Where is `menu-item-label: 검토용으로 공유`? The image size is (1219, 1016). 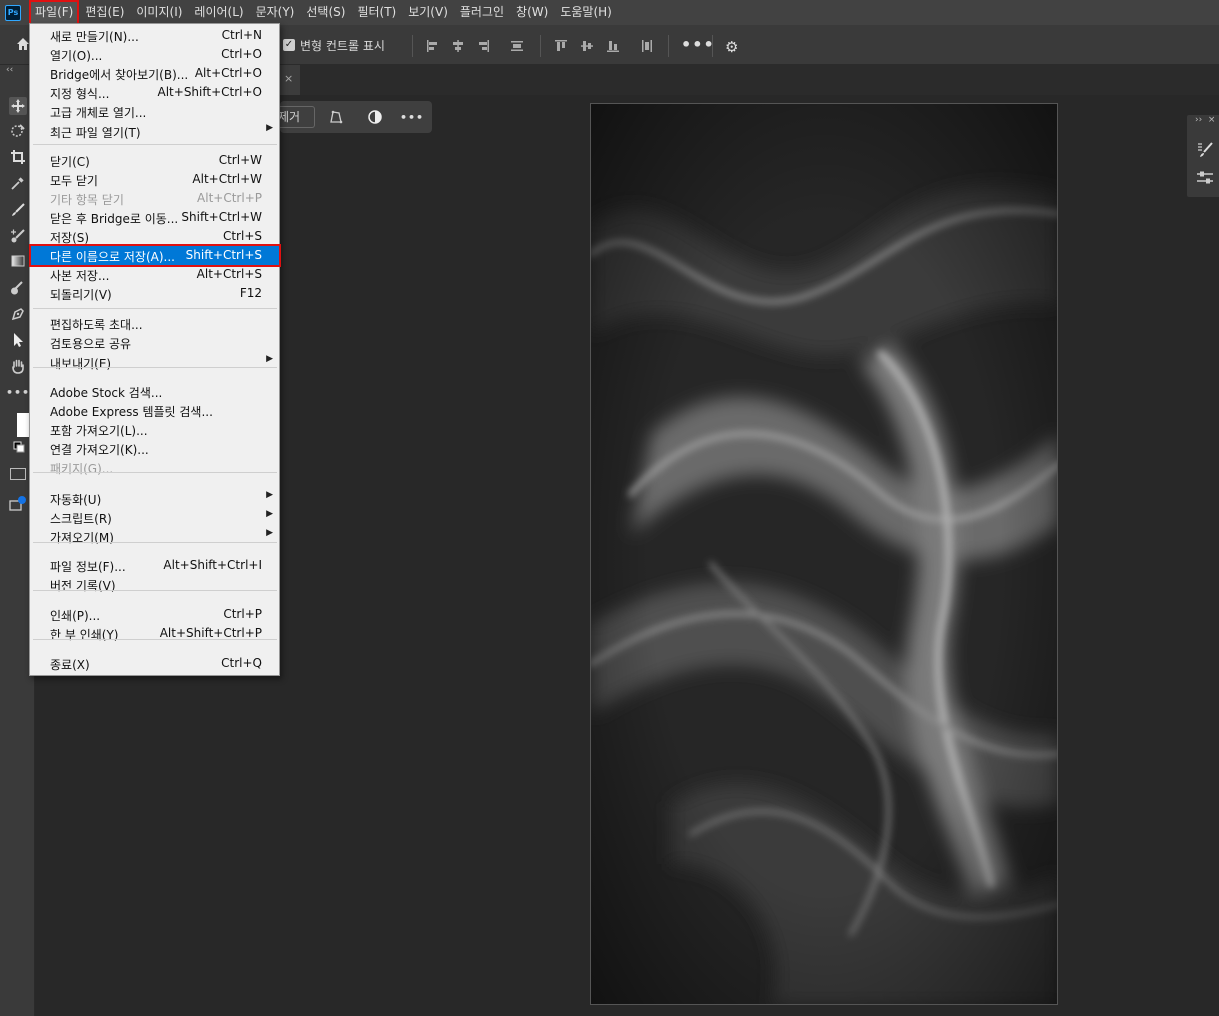 menu-item-label: 검토용으로 공유 is located at coordinates (91, 344).